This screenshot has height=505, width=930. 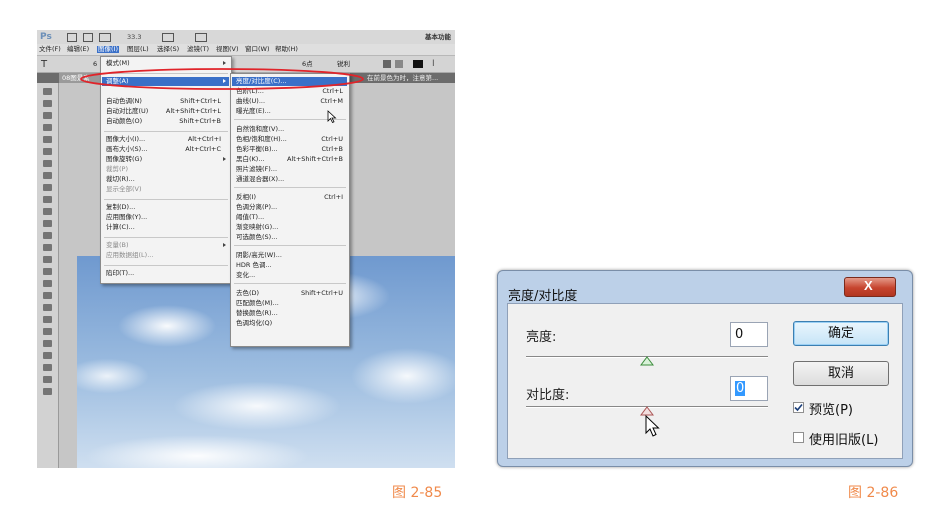 What do you see at coordinates (257, 49) in the screenshot?
I see `menu-7: 窗口(W)` at bounding box center [257, 49].